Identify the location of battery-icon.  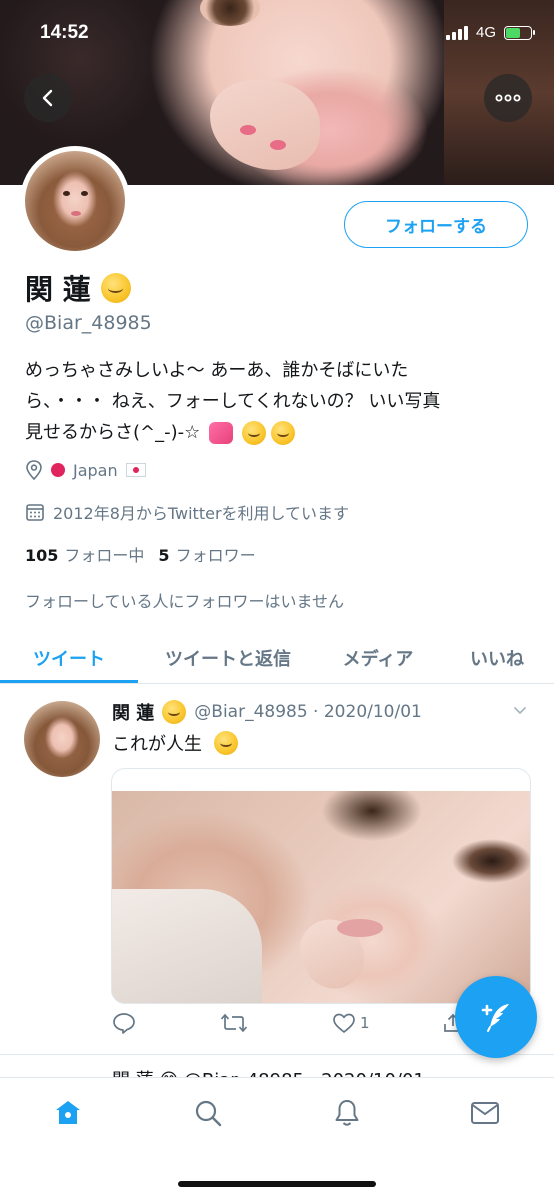
(519, 32).